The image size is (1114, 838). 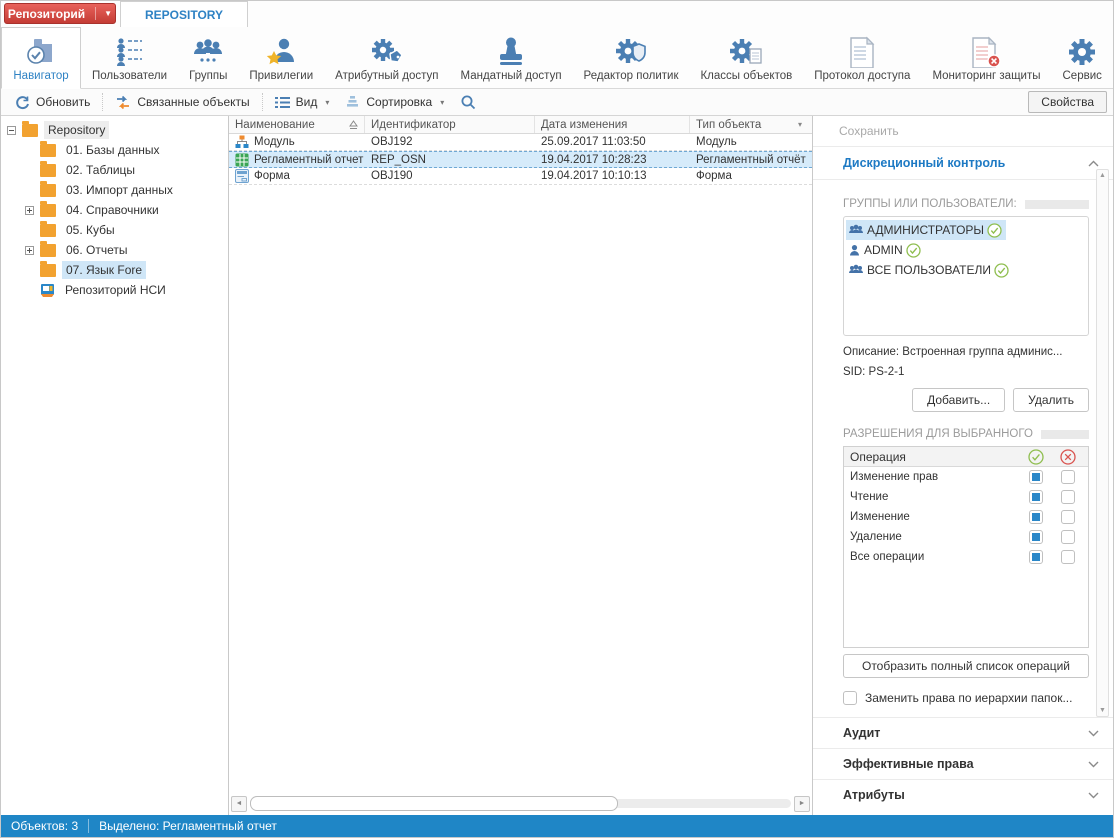 What do you see at coordinates (520, 142) in the screenshot?
I see `table-row-module: Модуль OBJ192 25.09.2017 11:03:50 Модуль` at bounding box center [520, 142].